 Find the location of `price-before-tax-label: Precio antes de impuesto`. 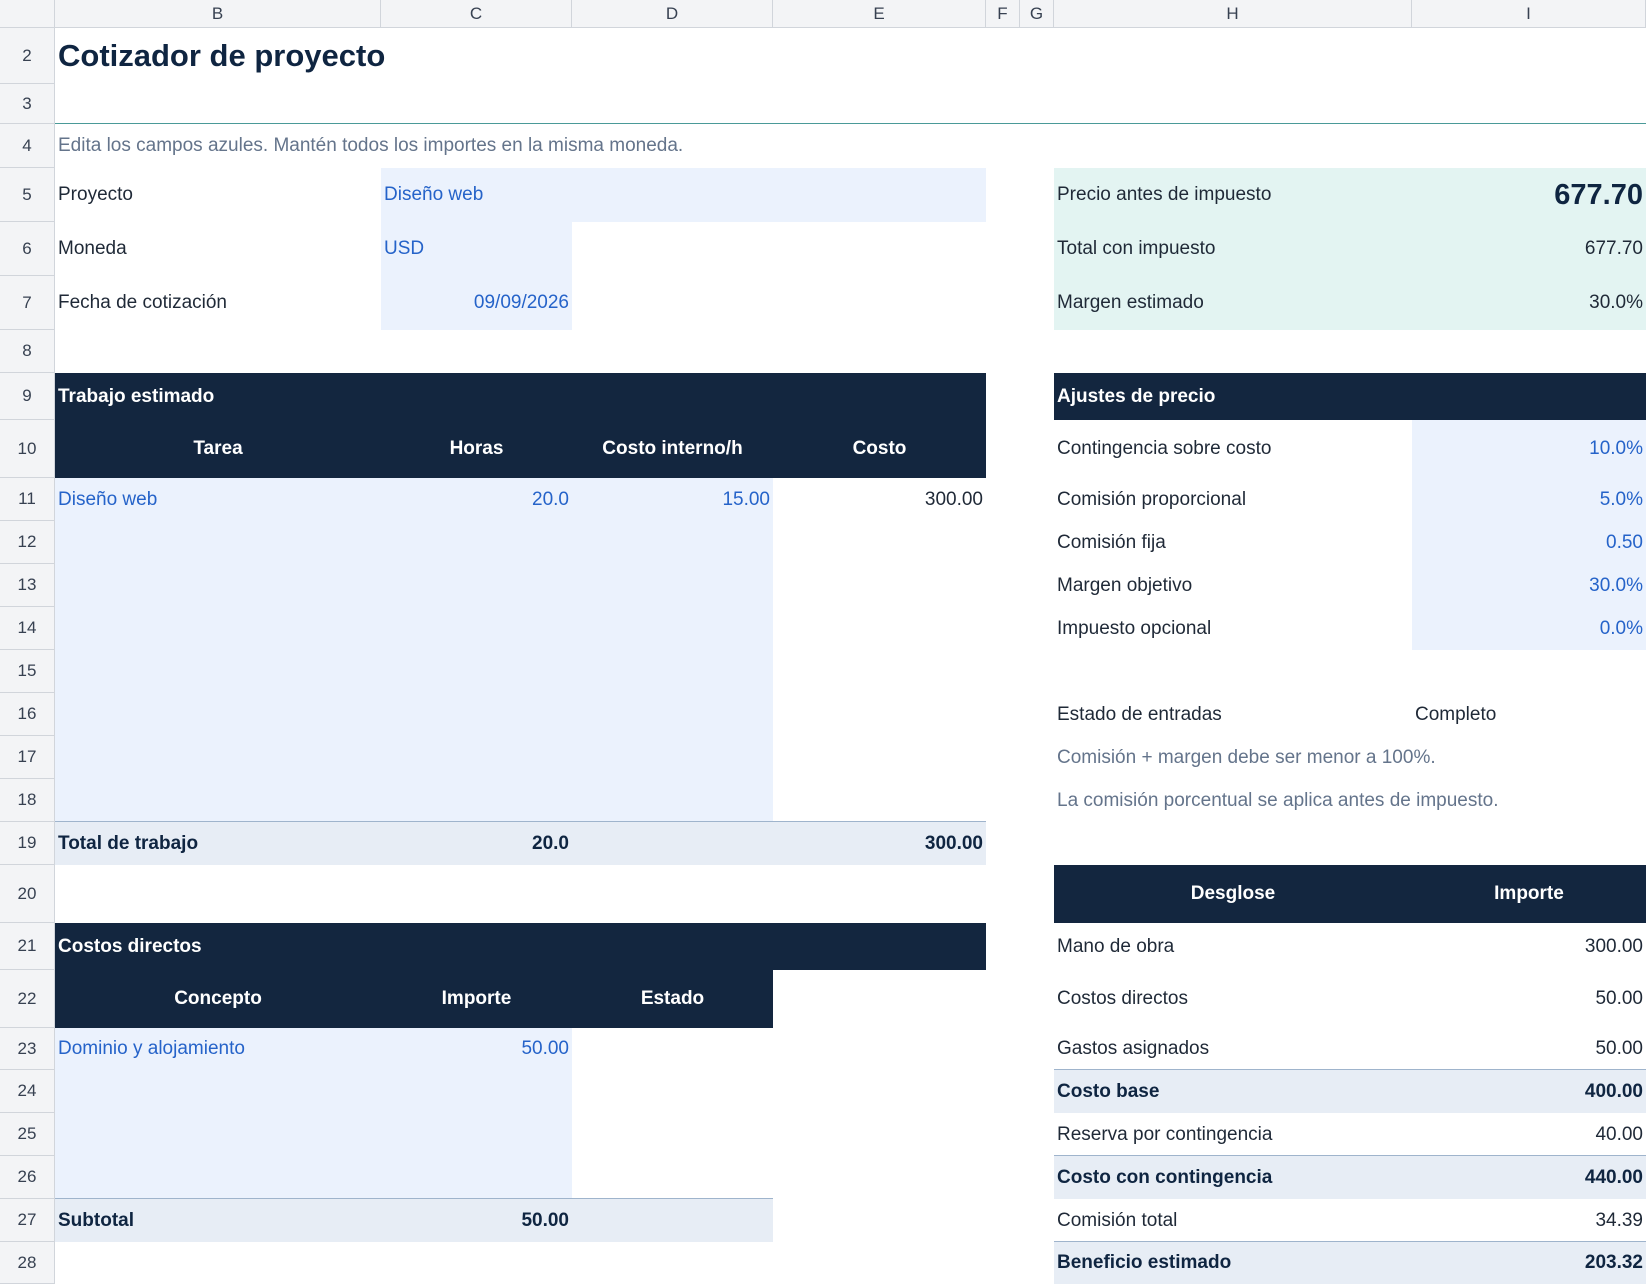

price-before-tax-label: Precio antes de impuesto is located at coordinates (1233, 195).